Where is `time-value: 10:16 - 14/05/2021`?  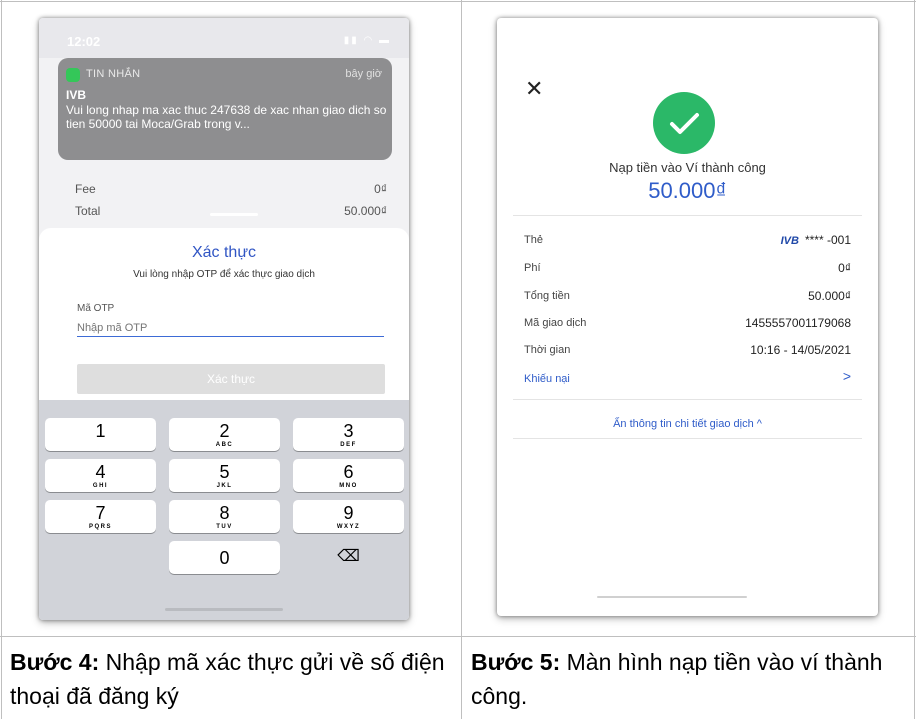 time-value: 10:16 - 14/05/2021 is located at coordinates (800, 350).